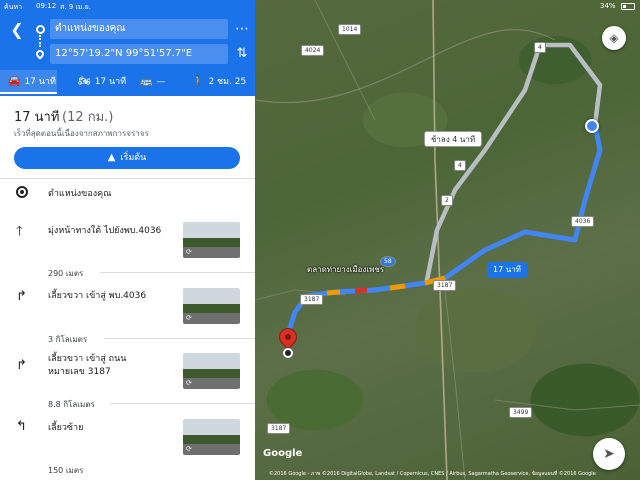 This screenshot has height=480, width=640. I want to click on route-connector, so click(40, 41).